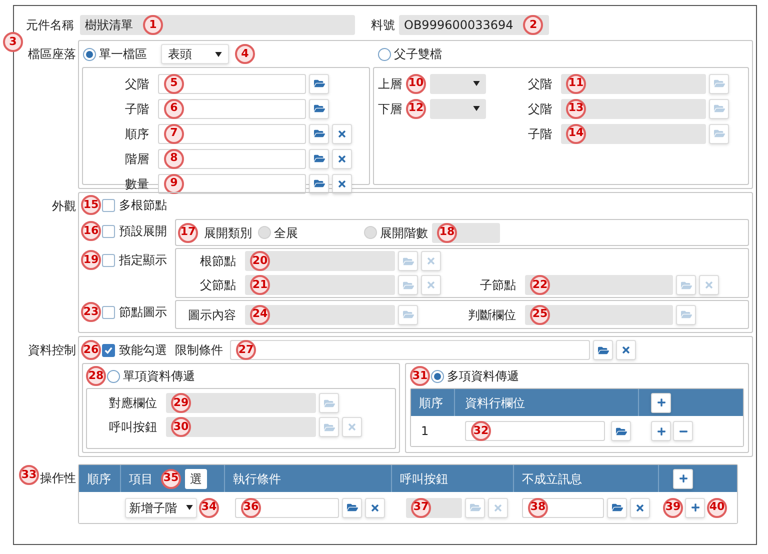 This screenshot has width=768, height=554. What do you see at coordinates (492, 315) in the screenshot?
I see `field-label: 判斷欄位` at bounding box center [492, 315].